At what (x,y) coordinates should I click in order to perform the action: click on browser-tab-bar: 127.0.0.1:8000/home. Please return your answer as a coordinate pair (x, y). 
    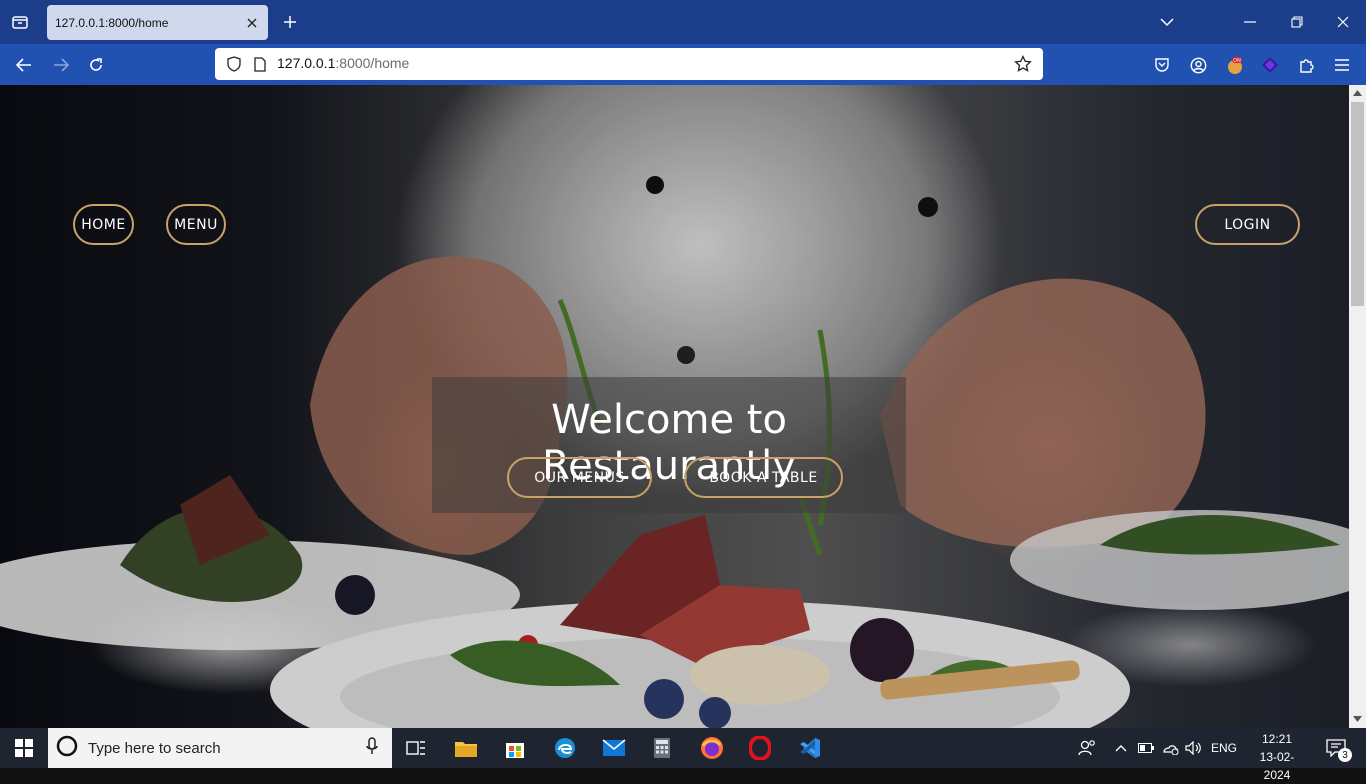
    Looking at the image, I should click on (683, 22).